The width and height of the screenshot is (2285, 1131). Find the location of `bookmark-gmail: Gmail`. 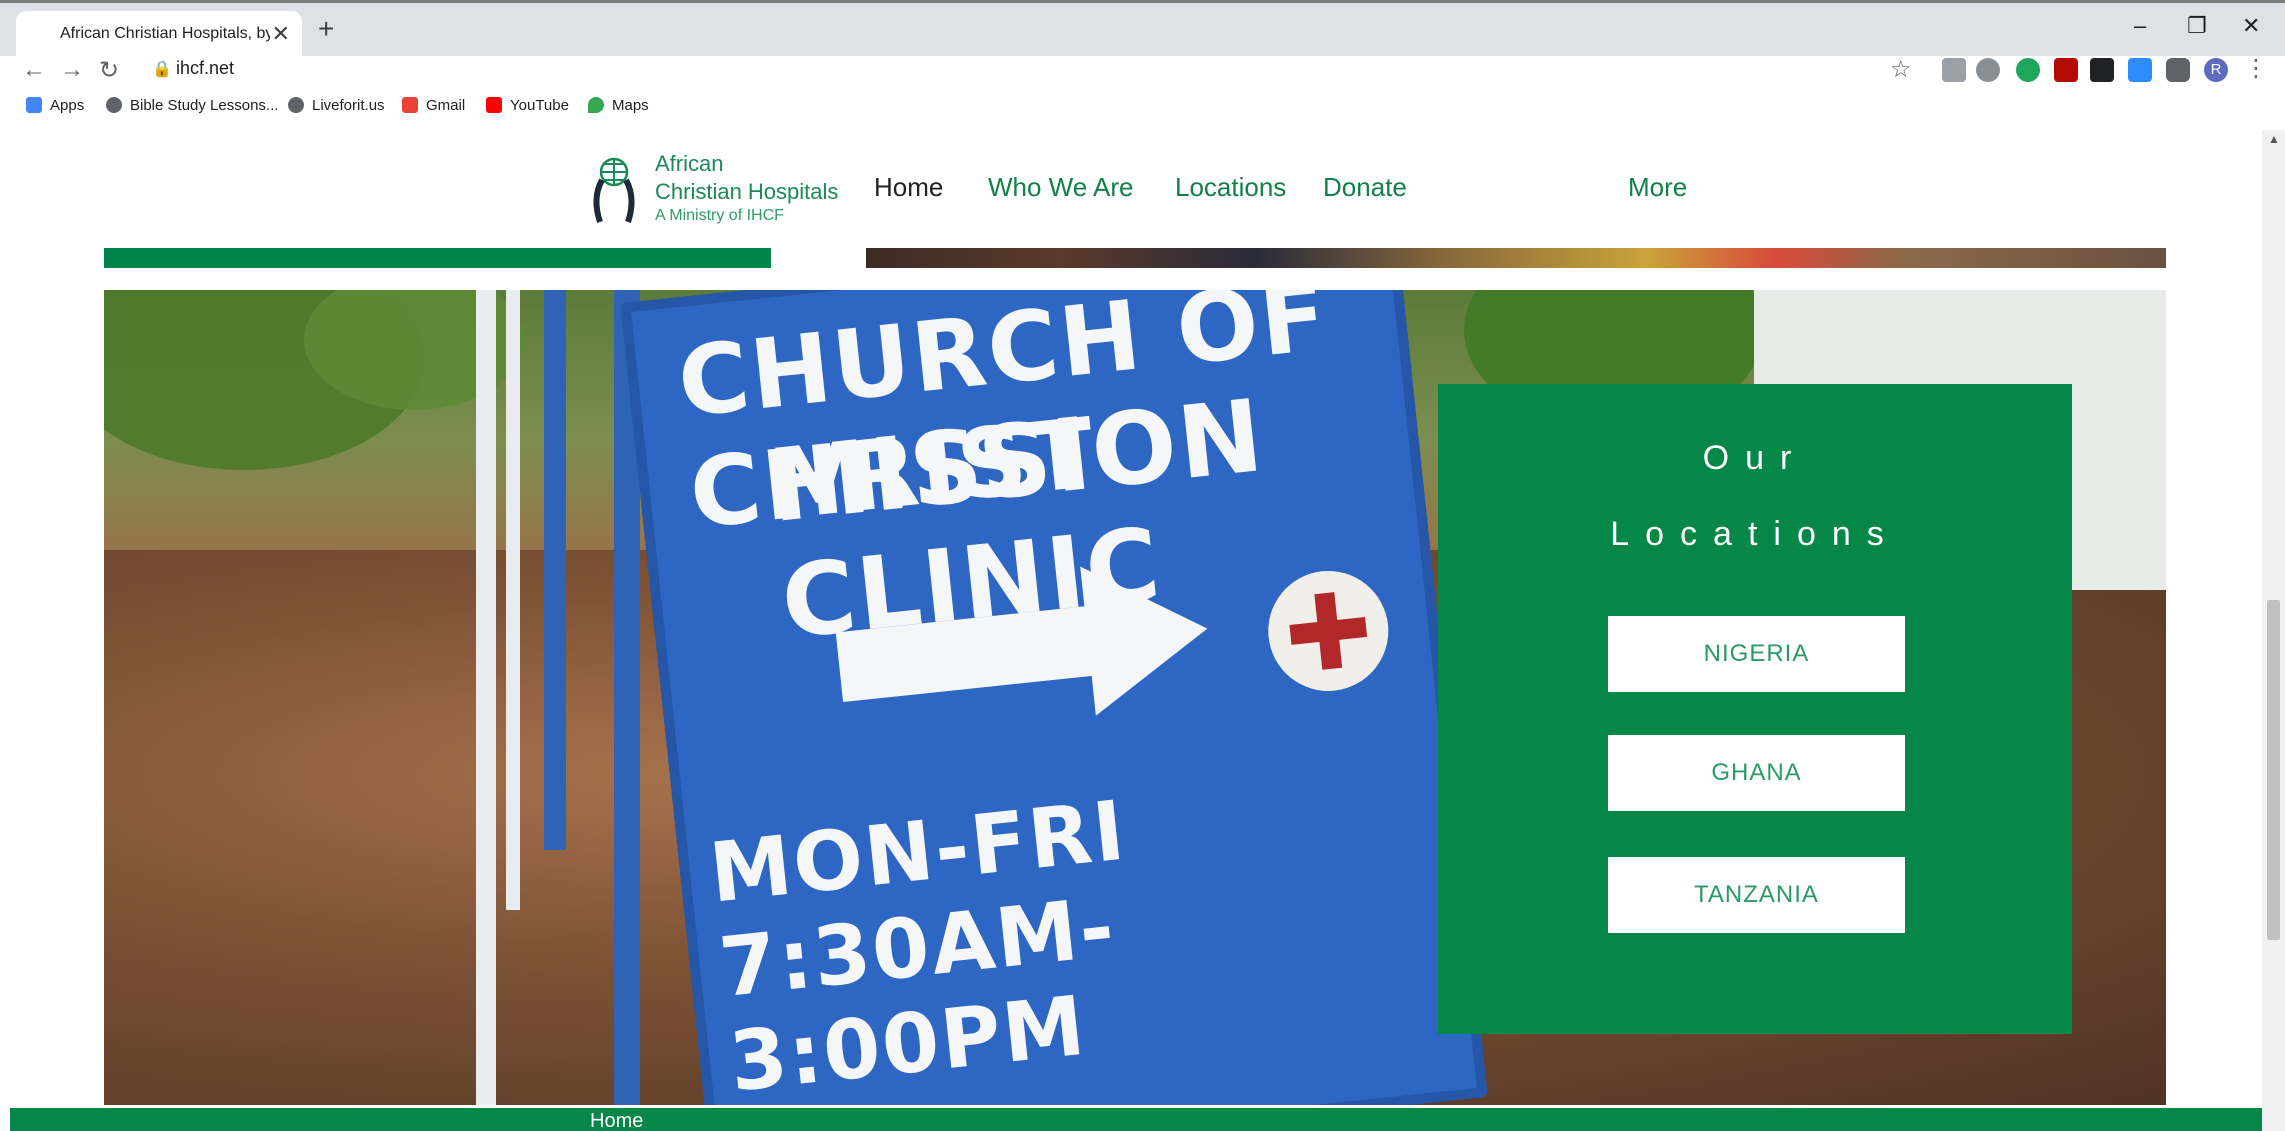

bookmark-gmail: Gmail is located at coordinates (433, 105).